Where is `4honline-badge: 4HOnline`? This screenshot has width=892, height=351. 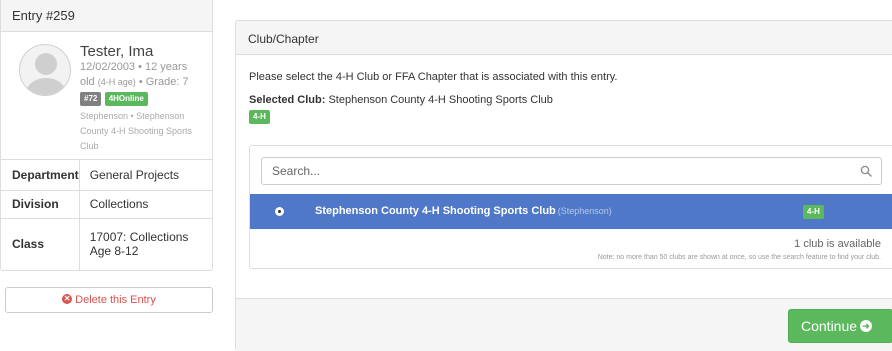 4honline-badge: 4HOnline is located at coordinates (126, 99).